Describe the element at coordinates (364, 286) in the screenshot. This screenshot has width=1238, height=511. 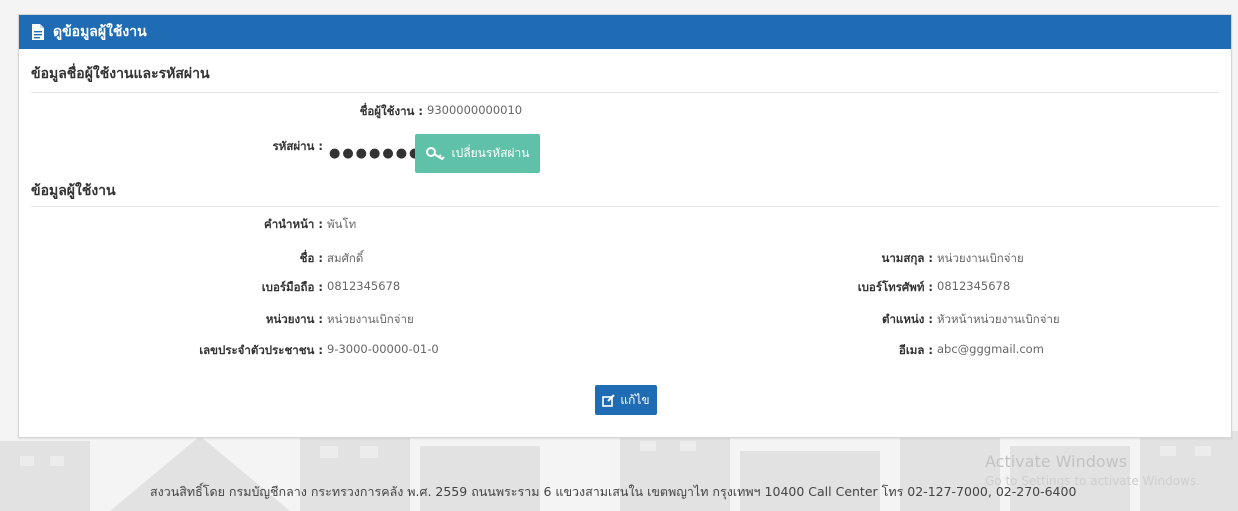
I see `mobile-value: 0812345678` at that location.